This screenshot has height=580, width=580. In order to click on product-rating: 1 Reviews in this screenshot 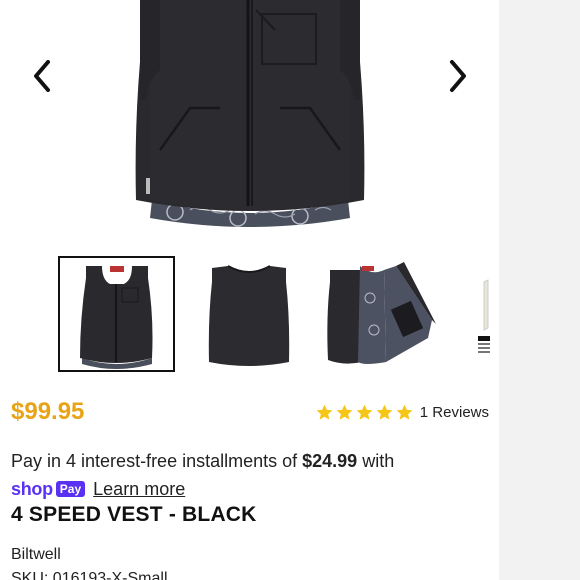, I will do `click(402, 412)`.